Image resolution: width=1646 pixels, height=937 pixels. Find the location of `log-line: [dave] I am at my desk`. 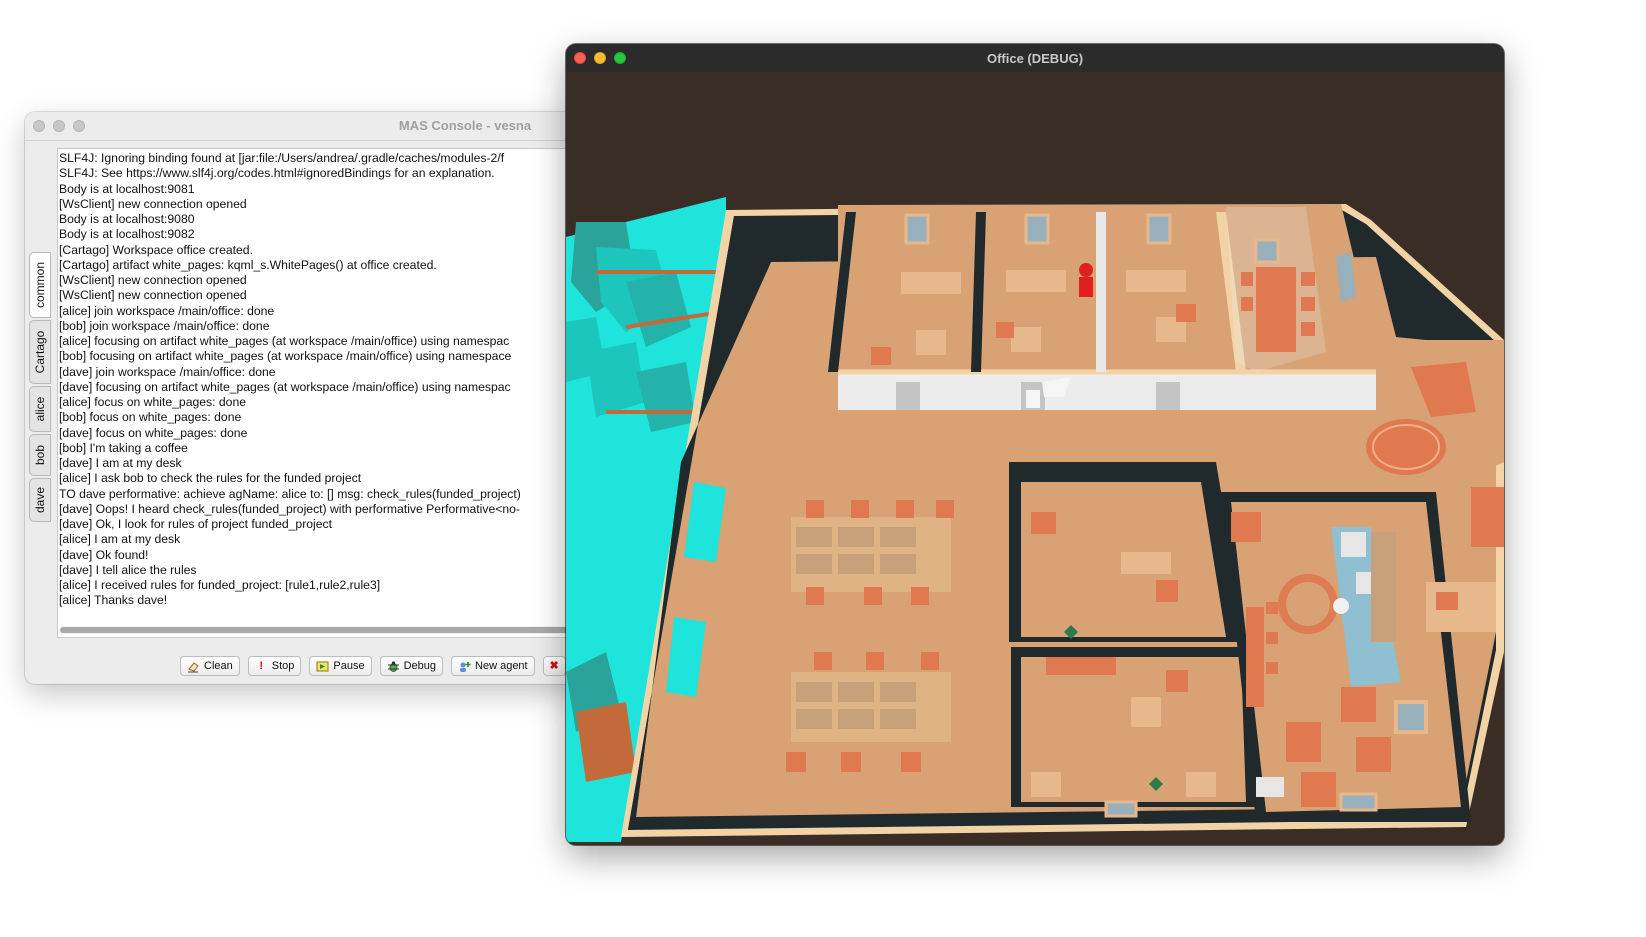

log-line: [dave] I am at my desk is located at coordinates (120, 463).